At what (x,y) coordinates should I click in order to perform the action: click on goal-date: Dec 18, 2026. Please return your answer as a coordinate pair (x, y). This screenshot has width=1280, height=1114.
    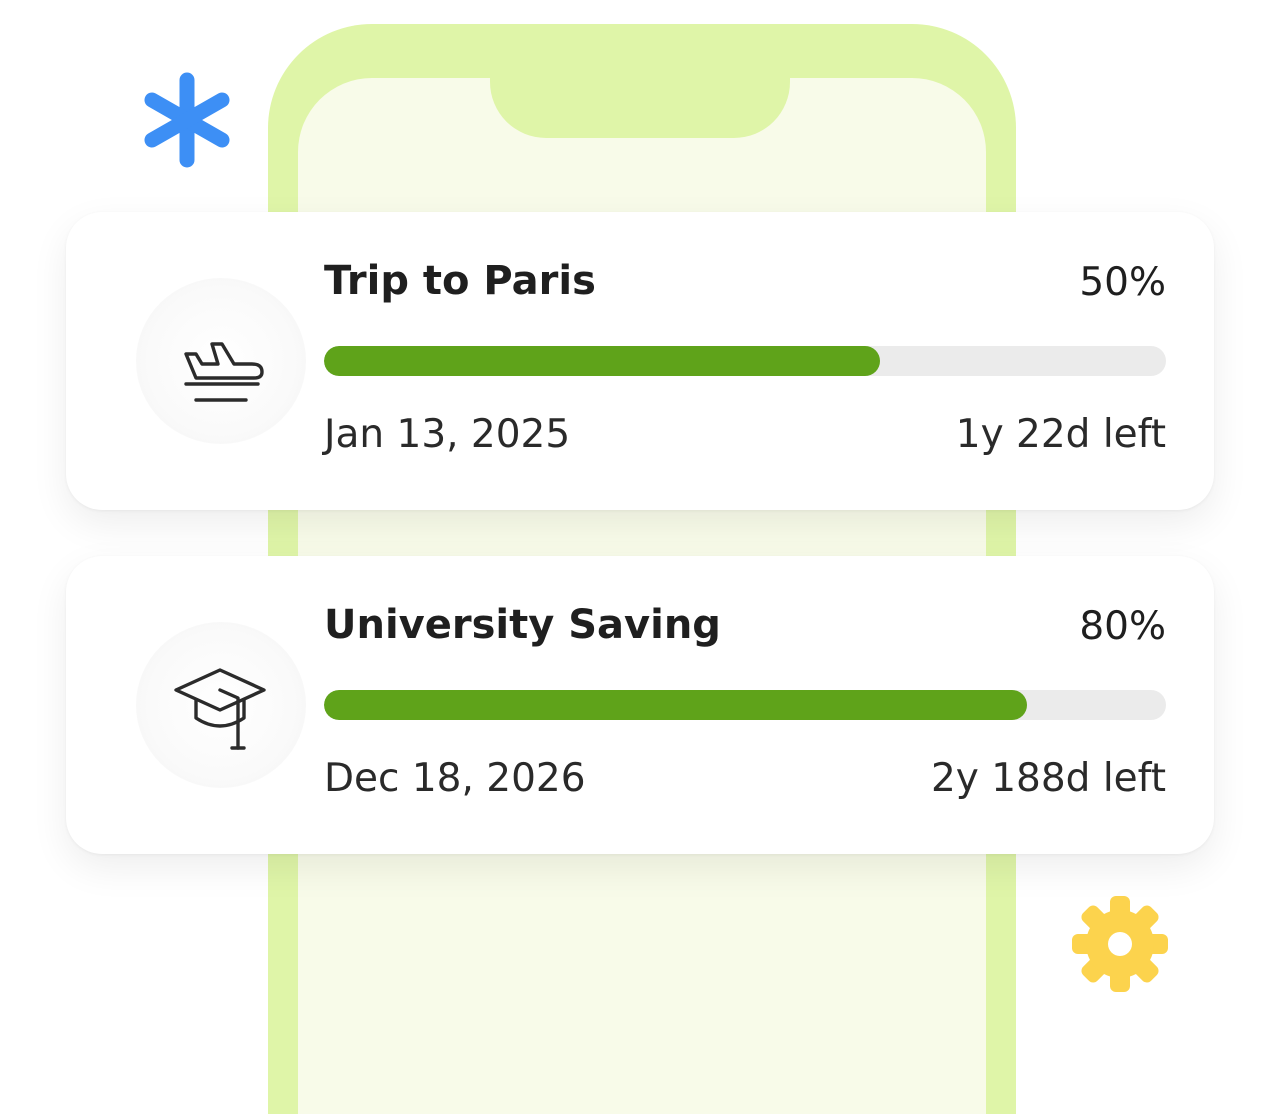
    Looking at the image, I should click on (455, 778).